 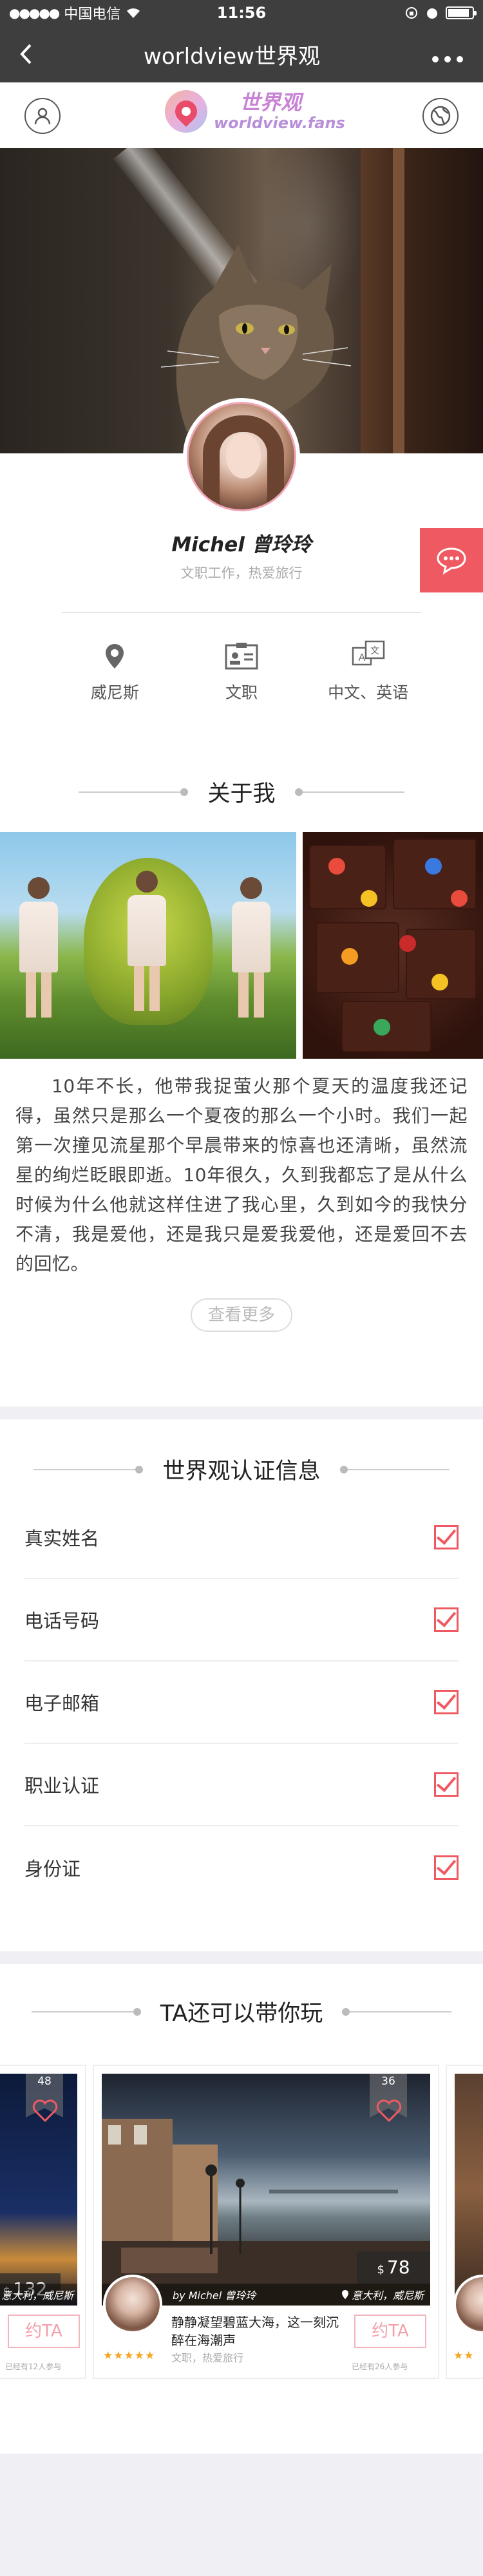 I want to click on chat-bubble-icon, so click(x=451, y=560).